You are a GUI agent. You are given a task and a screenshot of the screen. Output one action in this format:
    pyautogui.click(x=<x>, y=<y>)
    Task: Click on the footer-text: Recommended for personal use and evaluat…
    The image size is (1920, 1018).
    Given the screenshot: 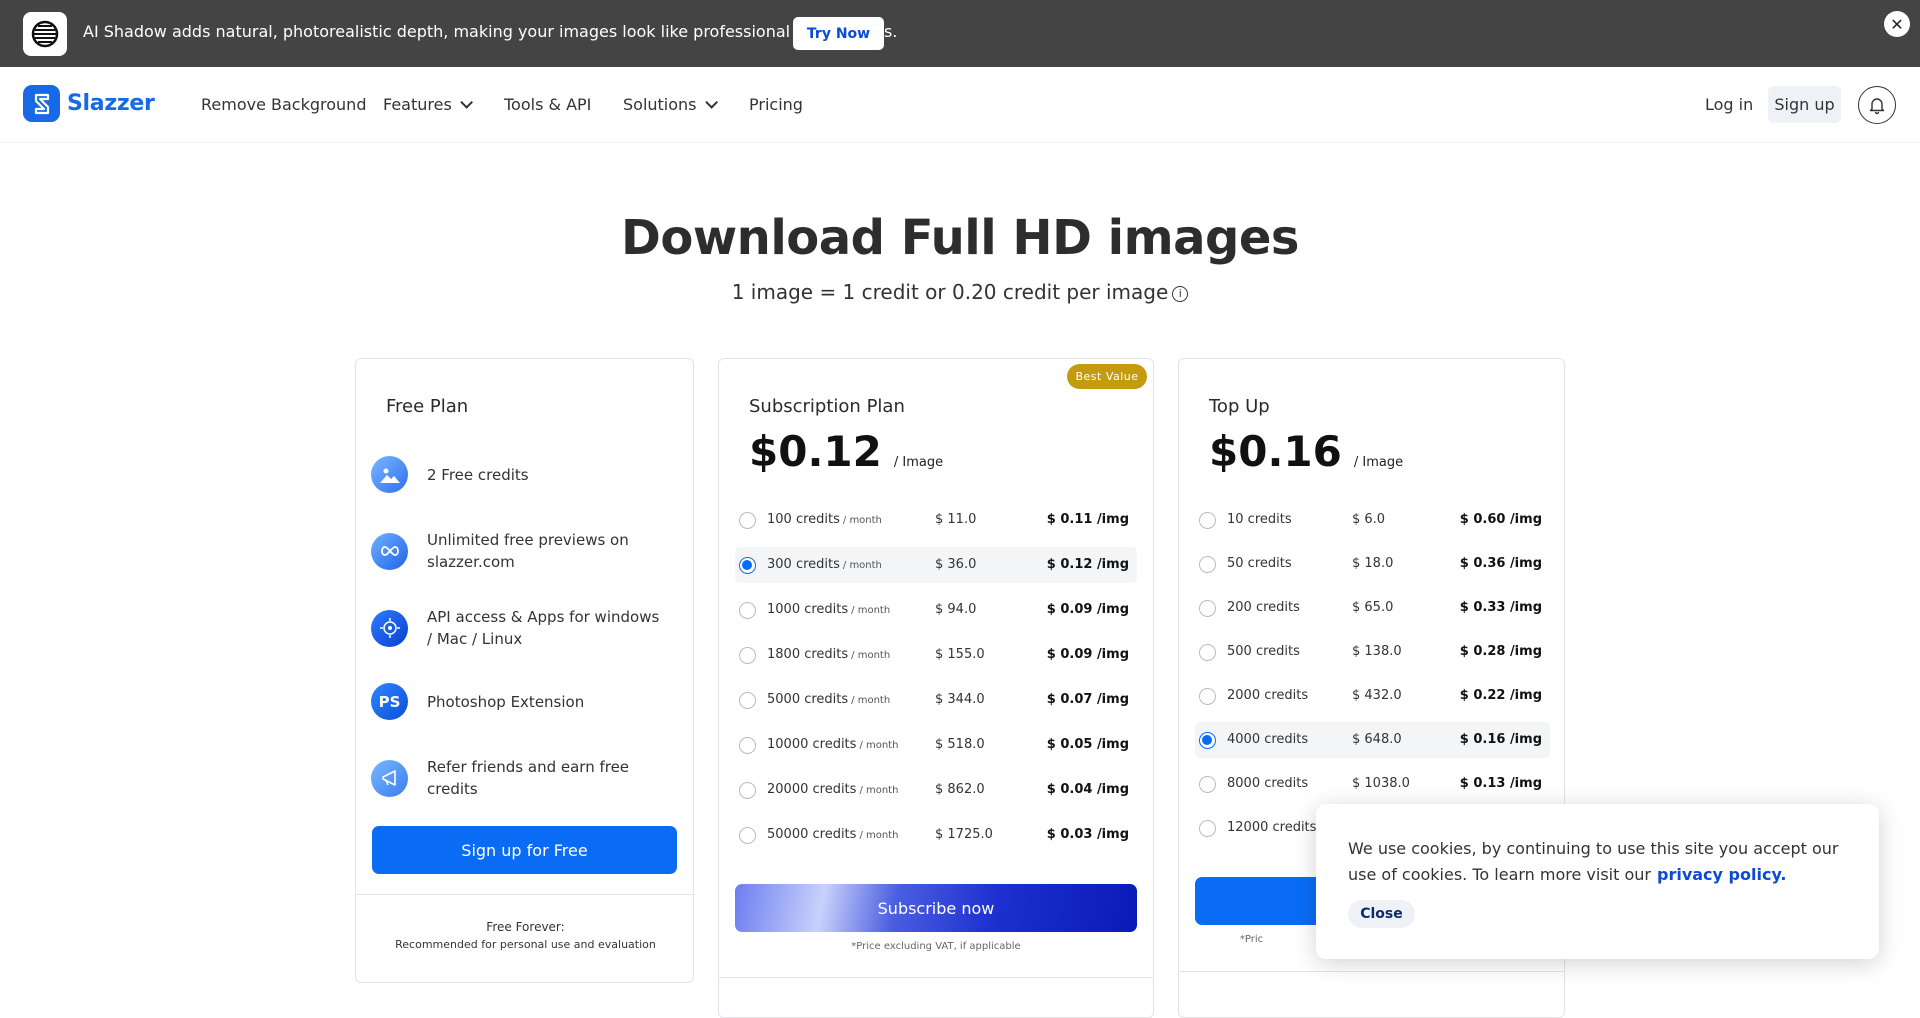 What is the action you would take?
    pyautogui.click(x=525, y=944)
    